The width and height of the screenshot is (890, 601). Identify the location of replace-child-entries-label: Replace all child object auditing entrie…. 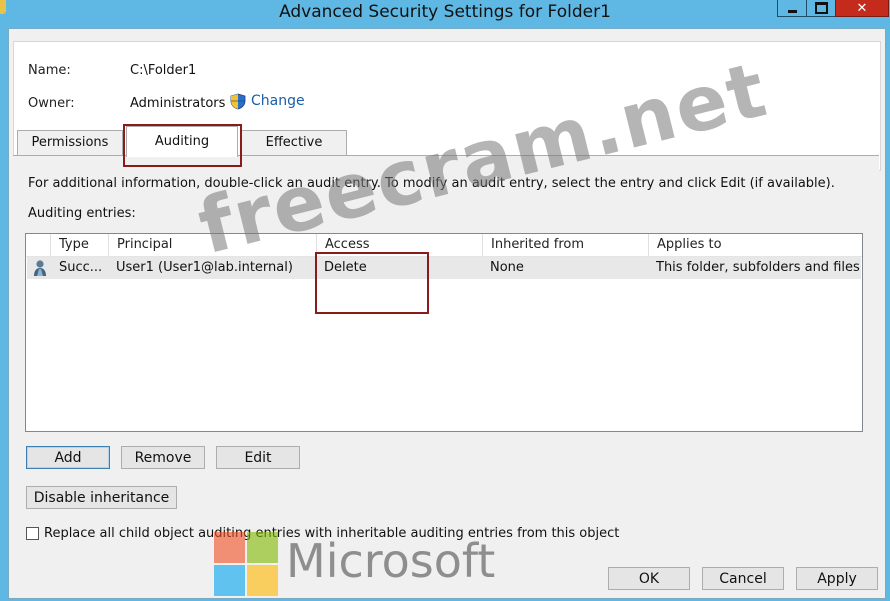
(332, 533).